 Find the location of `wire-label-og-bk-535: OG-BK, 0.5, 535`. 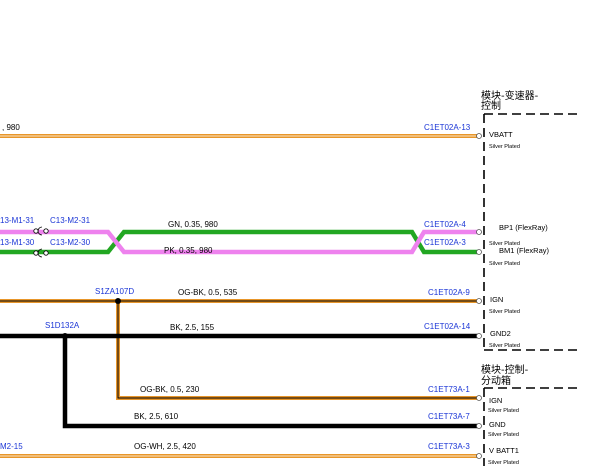

wire-label-og-bk-535: OG-BK, 0.5, 535 is located at coordinates (208, 292).